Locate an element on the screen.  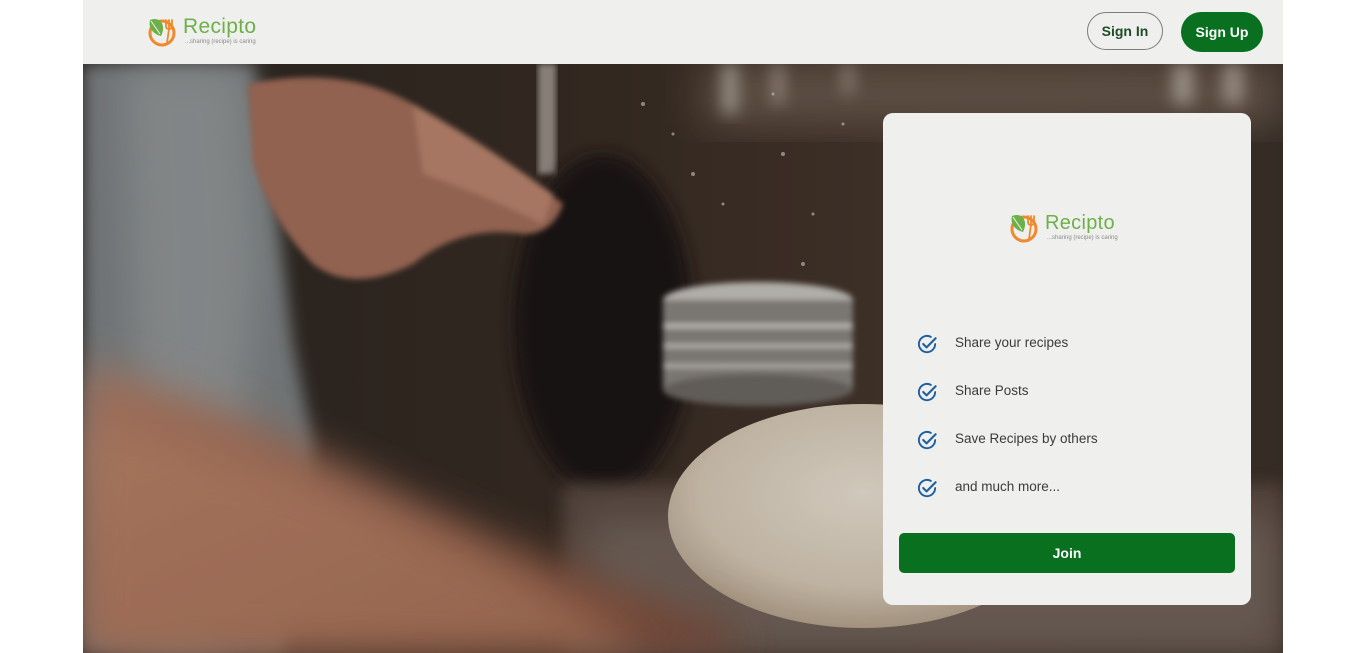
feature-label: Share Posts is located at coordinates (992, 390).